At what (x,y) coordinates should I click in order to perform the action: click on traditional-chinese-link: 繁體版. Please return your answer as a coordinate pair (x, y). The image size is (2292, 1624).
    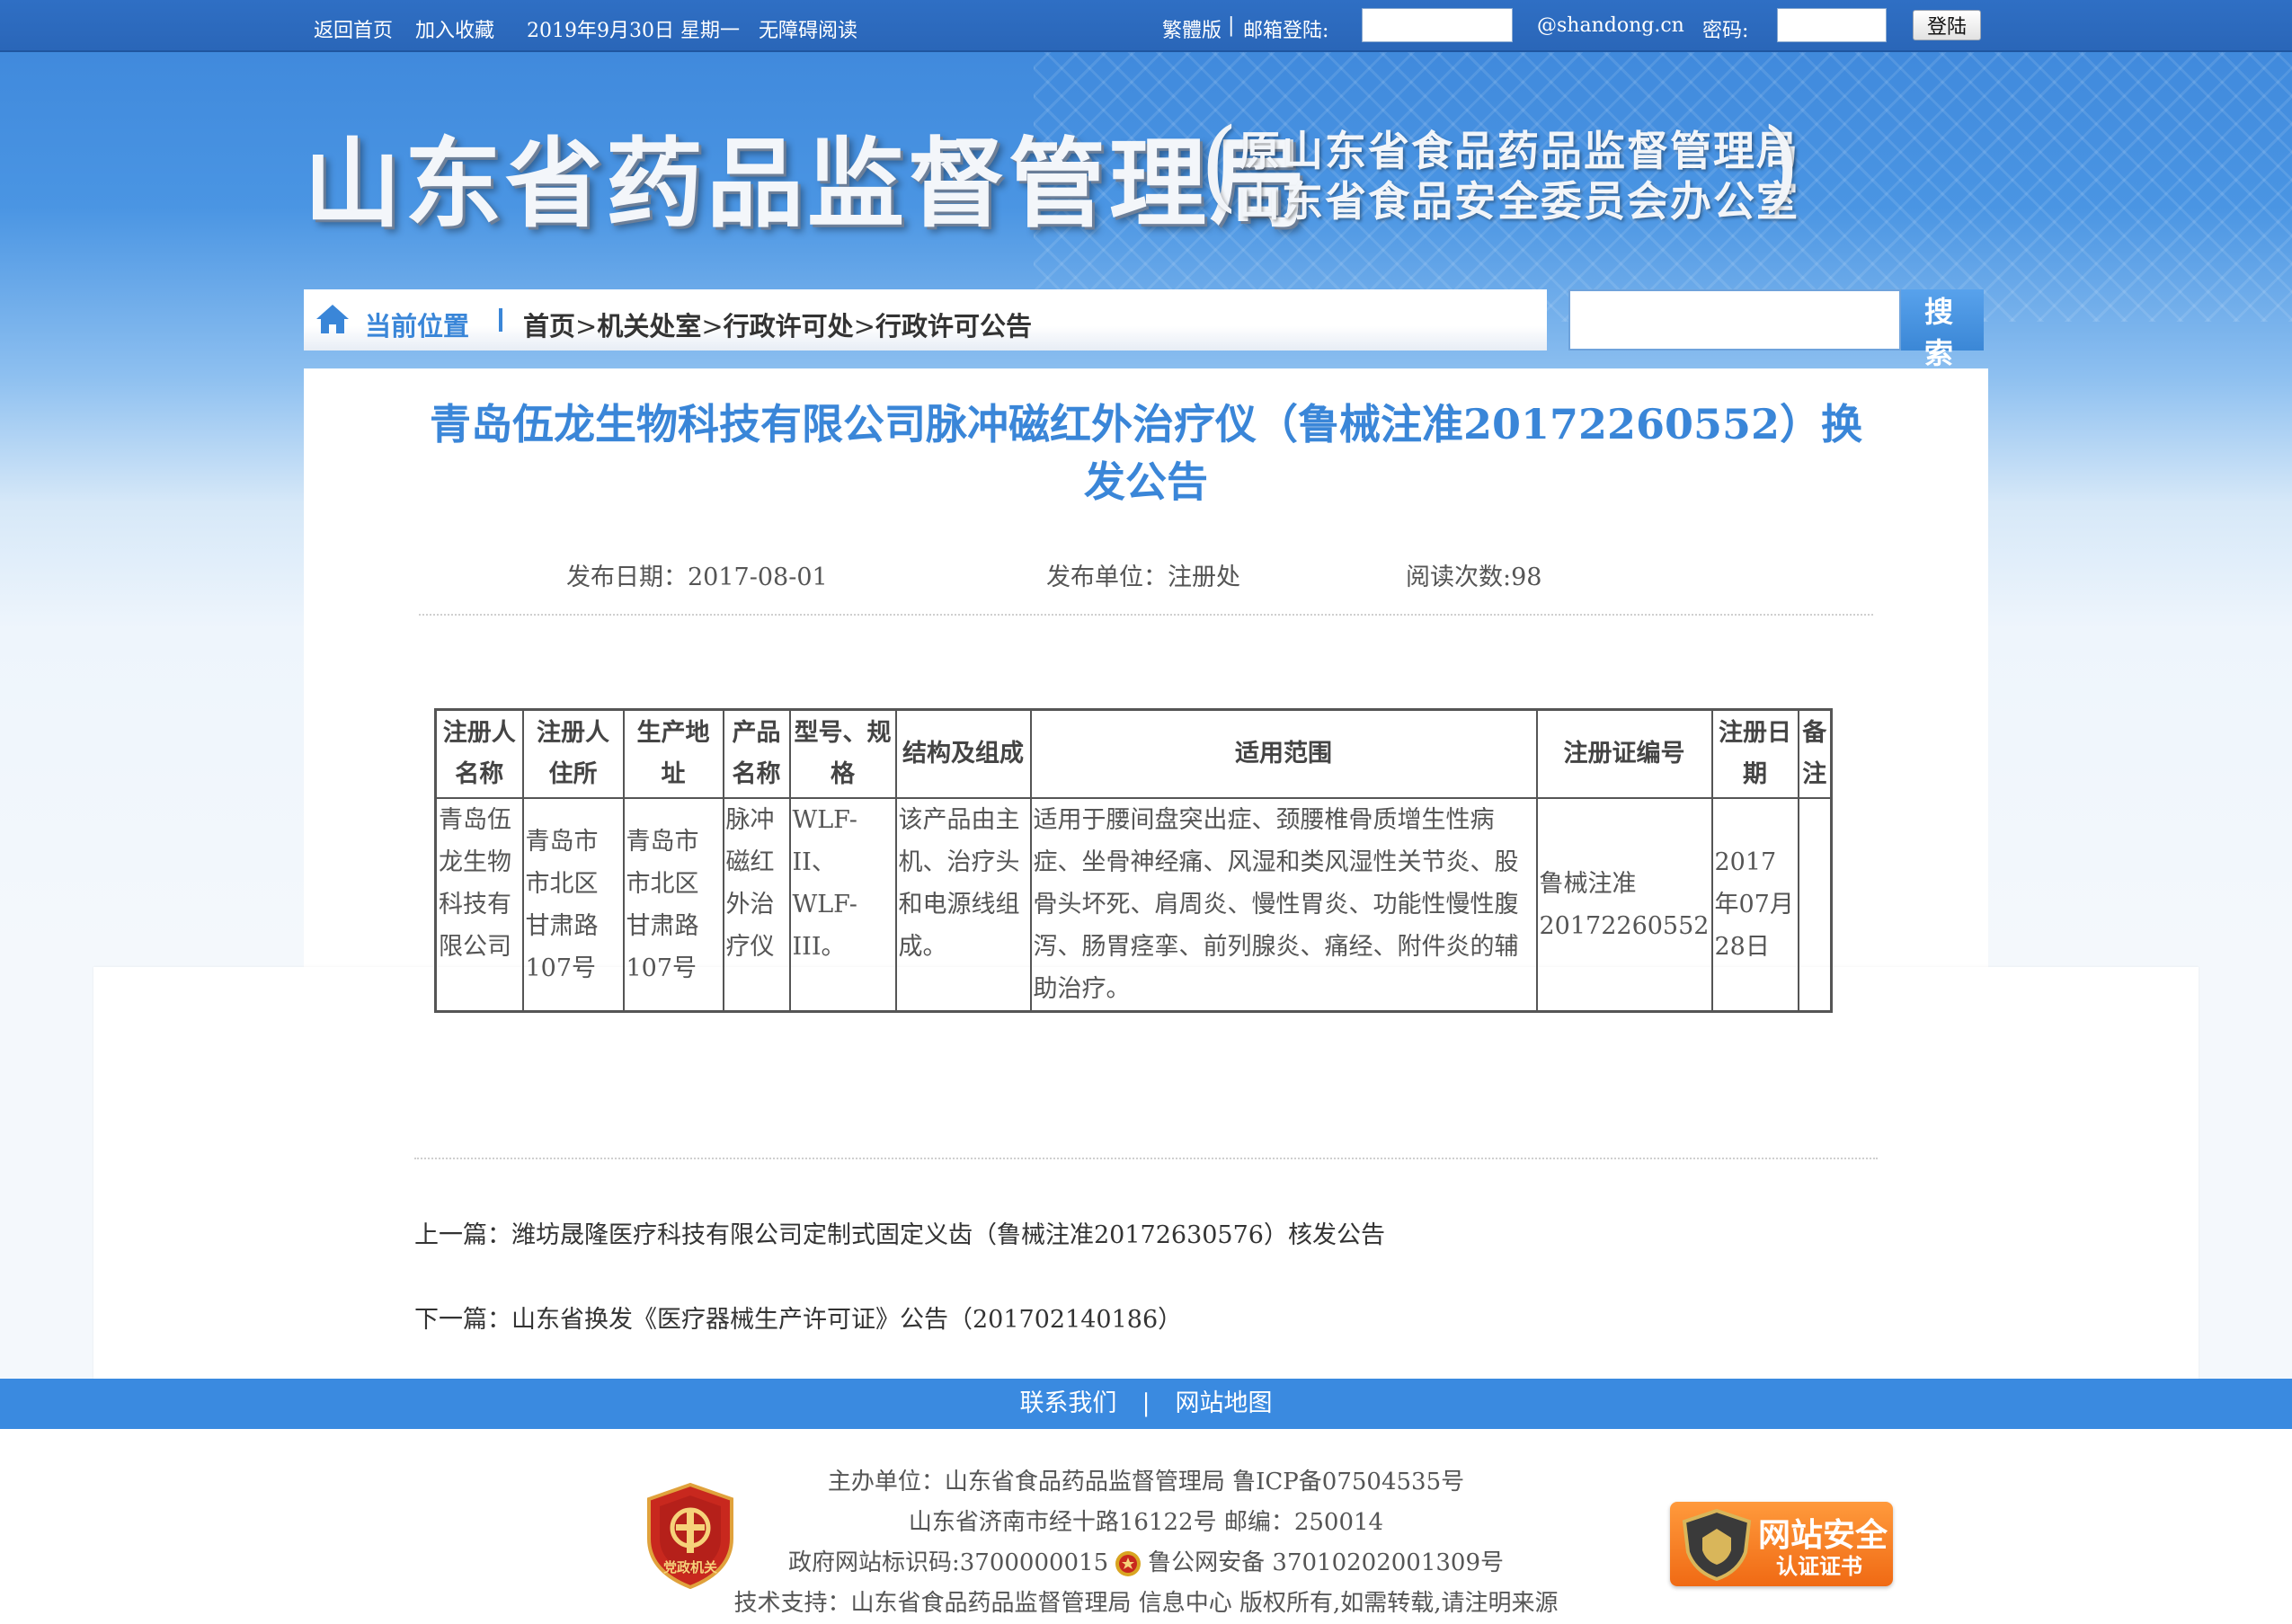
    Looking at the image, I should click on (1192, 28).